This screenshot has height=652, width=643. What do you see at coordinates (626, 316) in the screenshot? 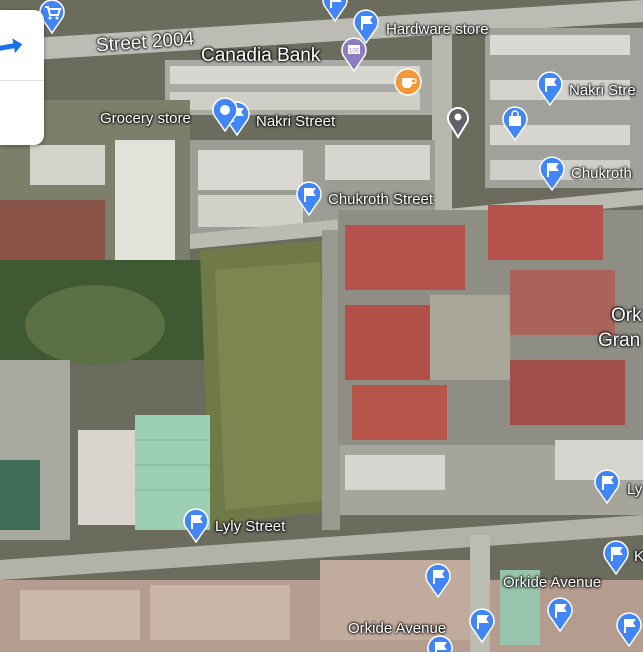
I see `orkide-grand-label-line1: Ork` at bounding box center [626, 316].